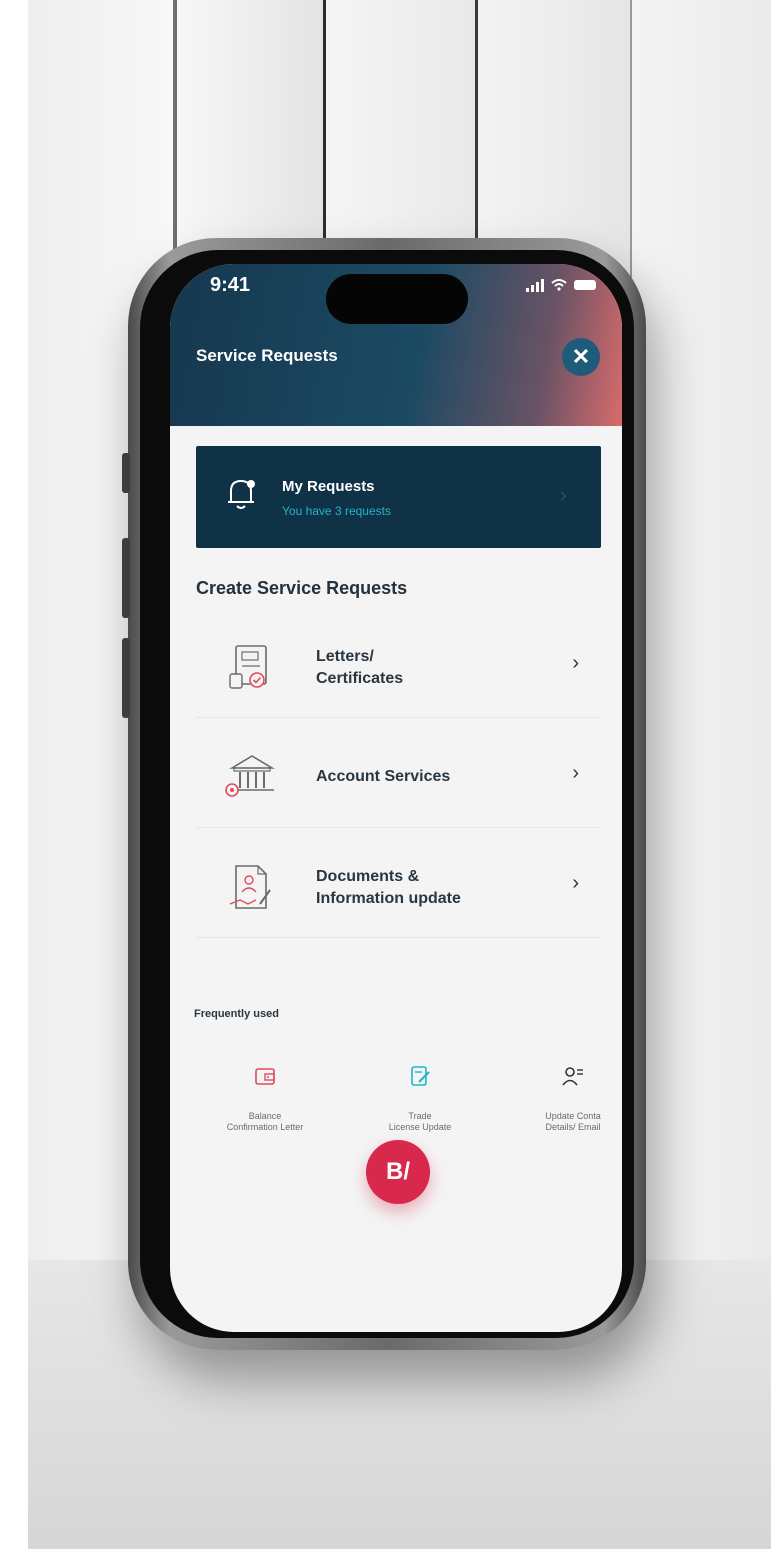 The height and width of the screenshot is (1549, 771). What do you see at coordinates (388, 898) in the screenshot?
I see `service-item-label-line: Information update` at bounding box center [388, 898].